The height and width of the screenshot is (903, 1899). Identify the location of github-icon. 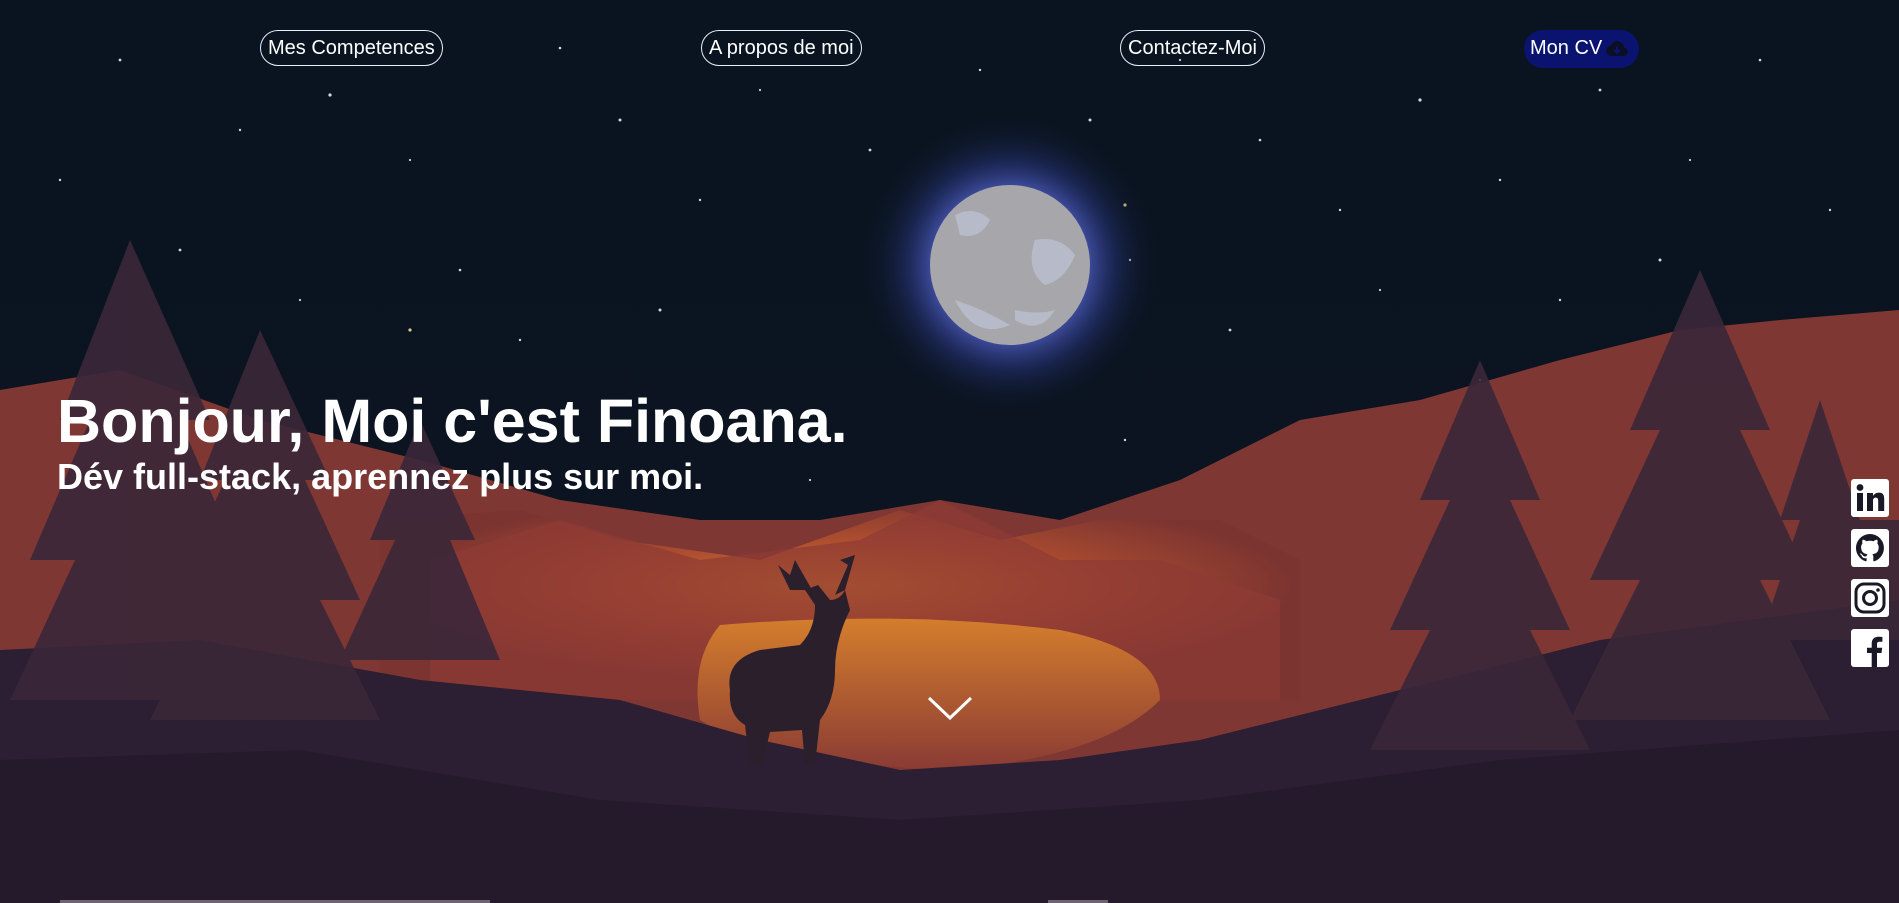
(1870, 548).